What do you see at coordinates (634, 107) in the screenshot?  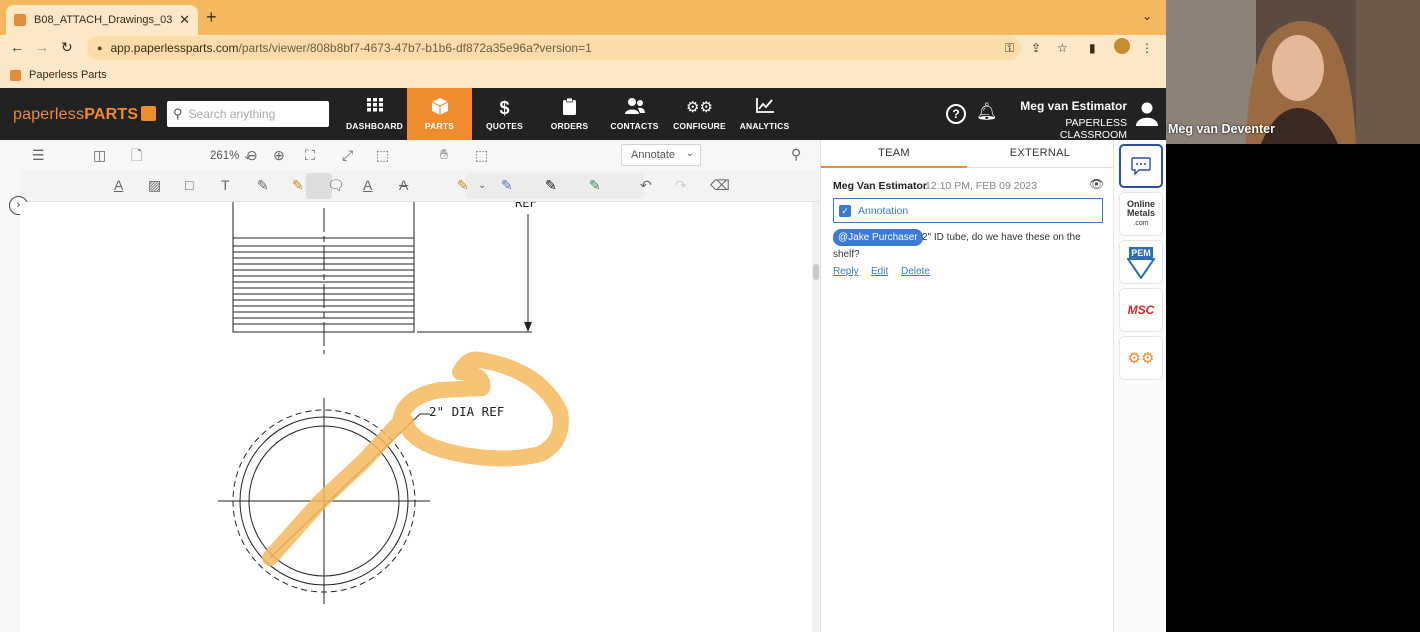 I see `people-icon` at bounding box center [634, 107].